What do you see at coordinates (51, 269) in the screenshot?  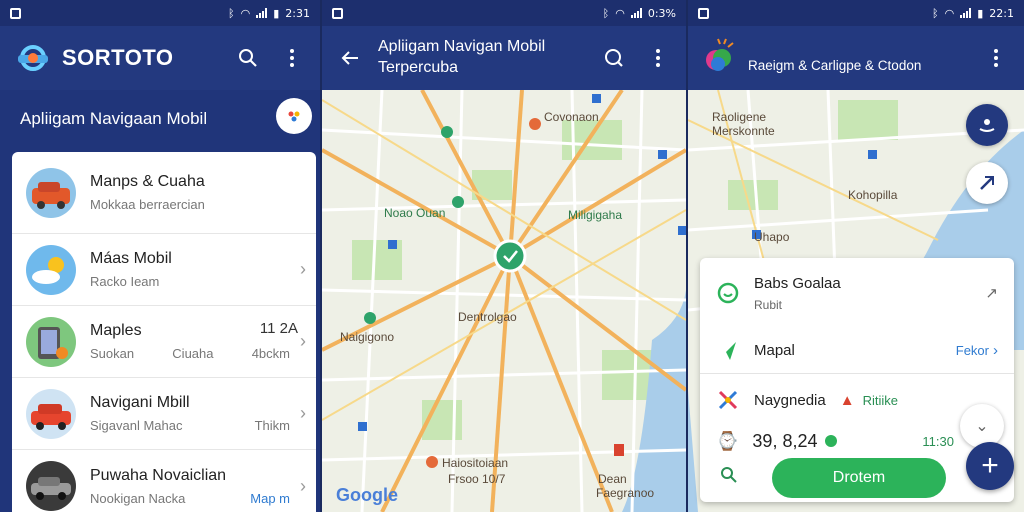 I see `weather-thumbnail` at bounding box center [51, 269].